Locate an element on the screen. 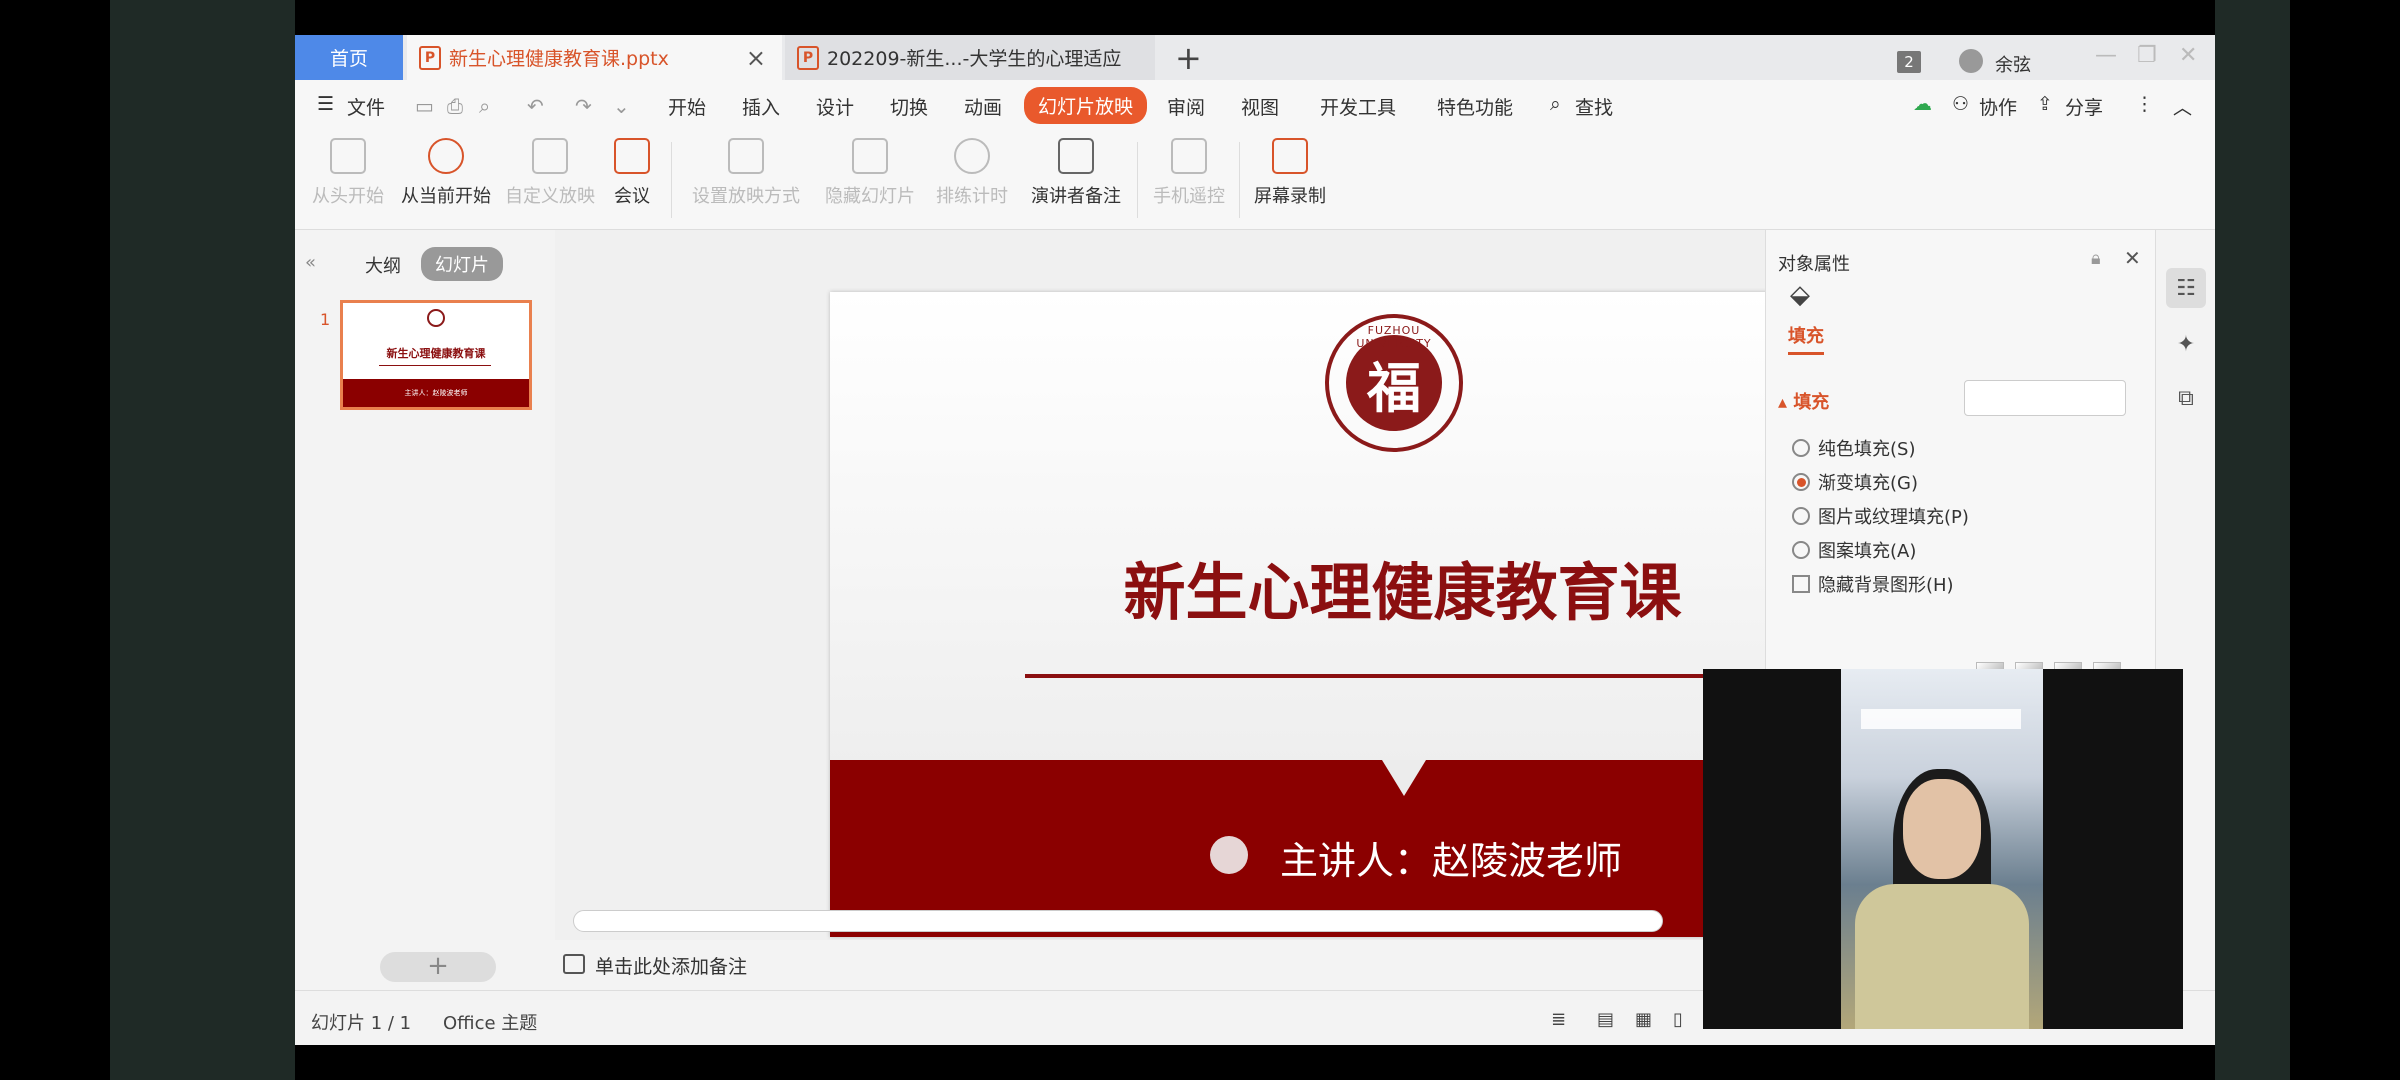  speaker-text: 主讲人：赵陵波老师 is located at coordinates (1451, 857).